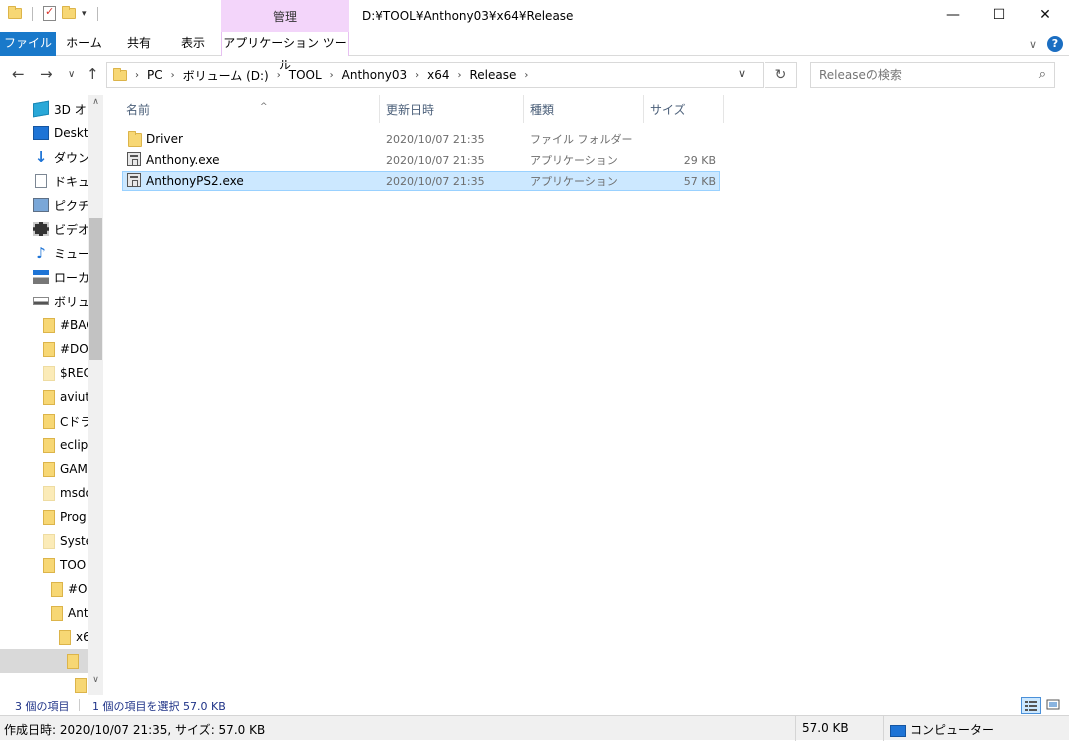 The height and width of the screenshot is (741, 1069). I want to click on nav-item-volume-d: ボリューム, so click(44, 301).